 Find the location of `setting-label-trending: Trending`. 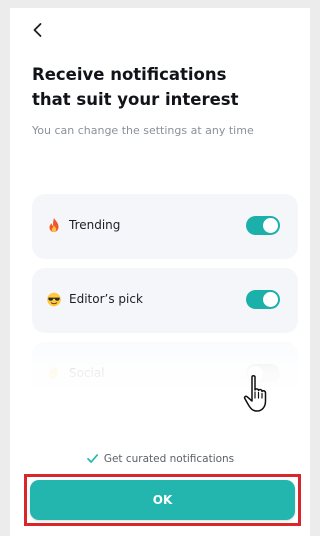

setting-label-trending: Trending is located at coordinates (95, 225).